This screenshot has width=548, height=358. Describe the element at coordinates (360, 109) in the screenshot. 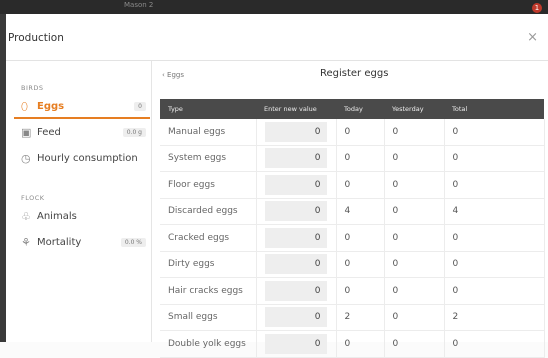

I see `column-header-today: Today` at that location.